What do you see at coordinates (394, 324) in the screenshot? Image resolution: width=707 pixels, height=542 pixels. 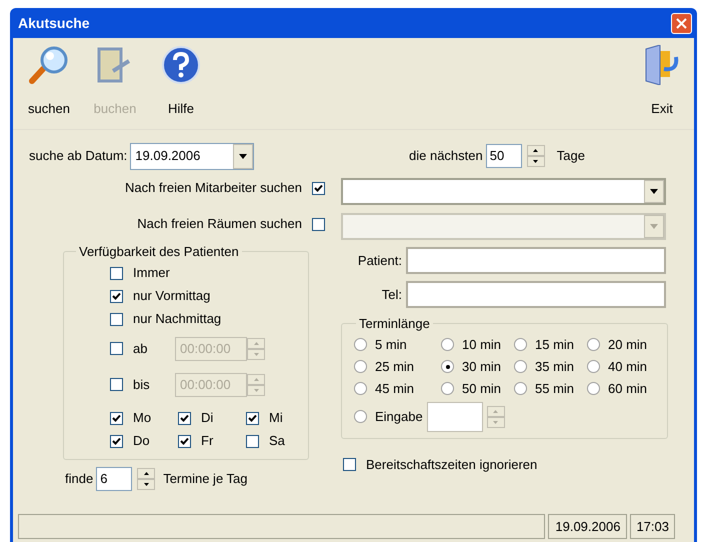 I see `group-title: Terminlänge` at bounding box center [394, 324].